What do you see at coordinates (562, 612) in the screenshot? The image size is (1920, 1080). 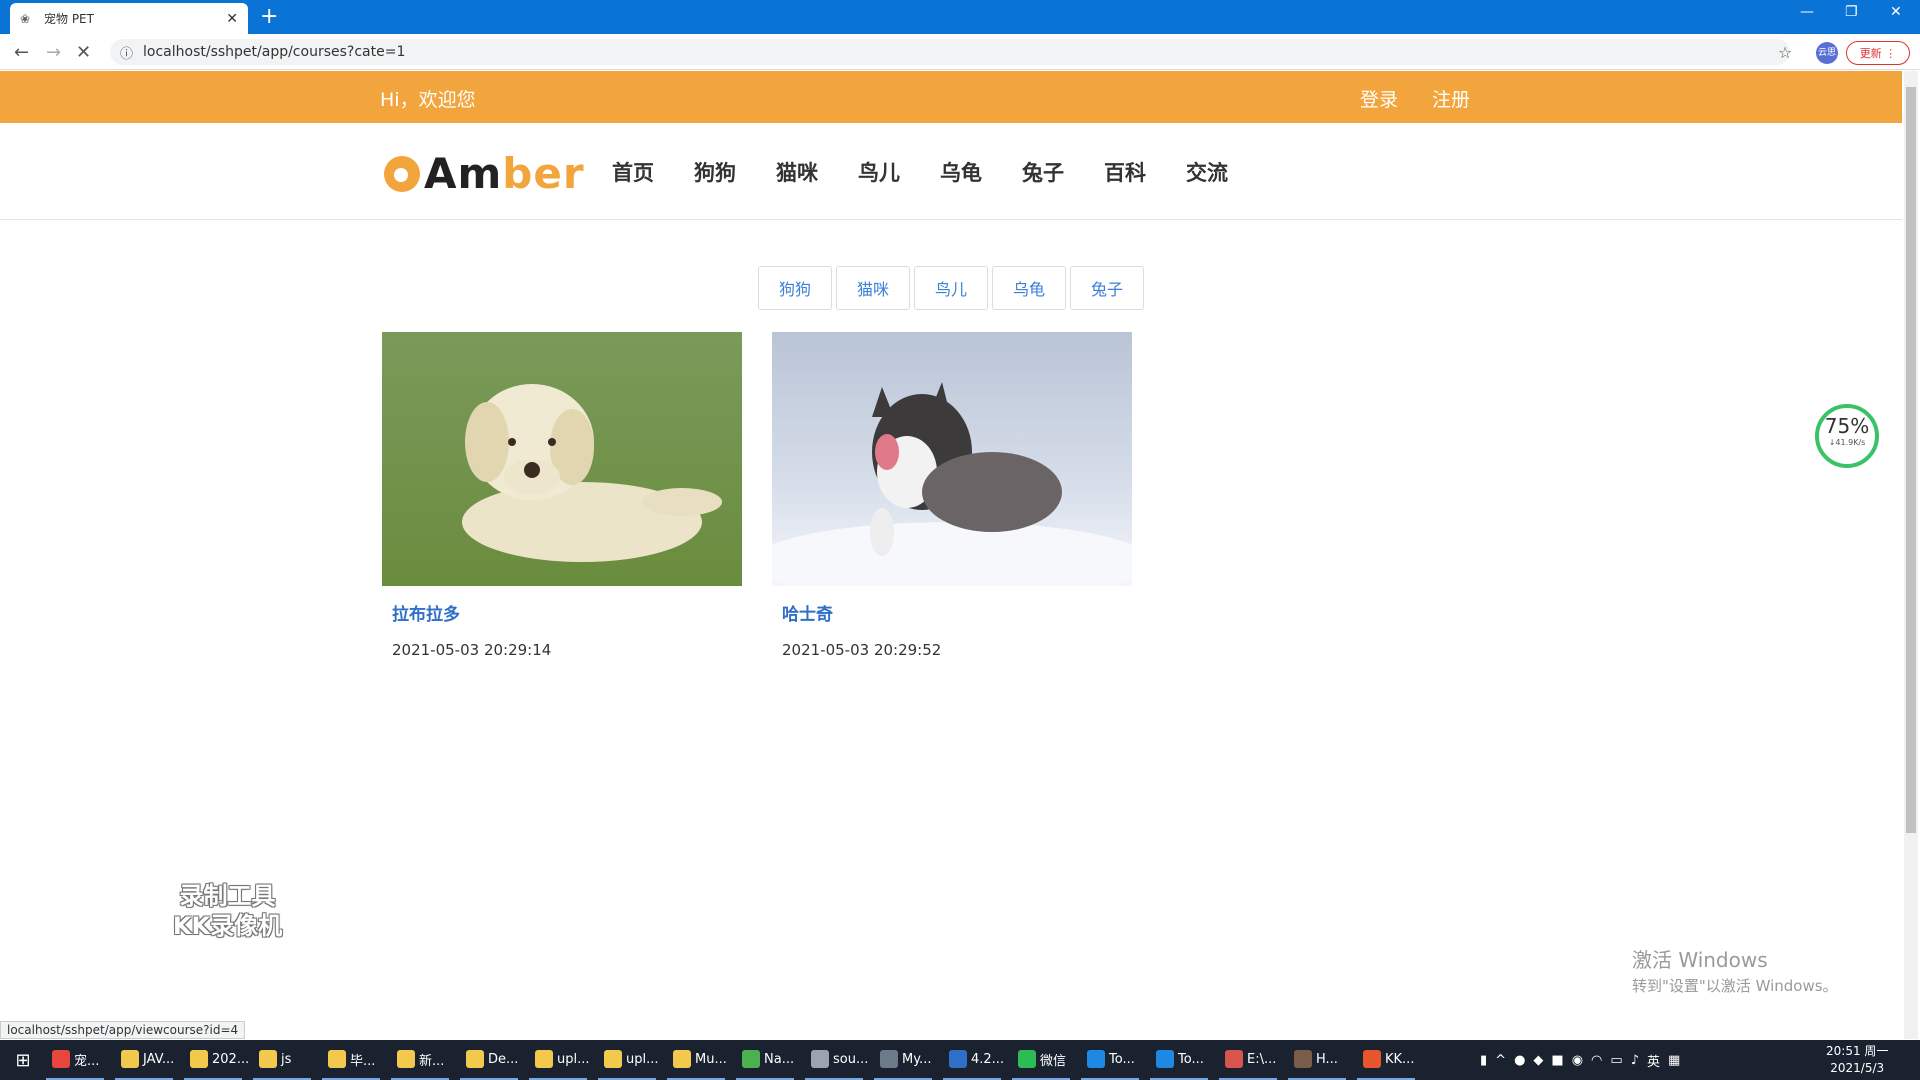 I see `course-name: 拉布拉多` at bounding box center [562, 612].